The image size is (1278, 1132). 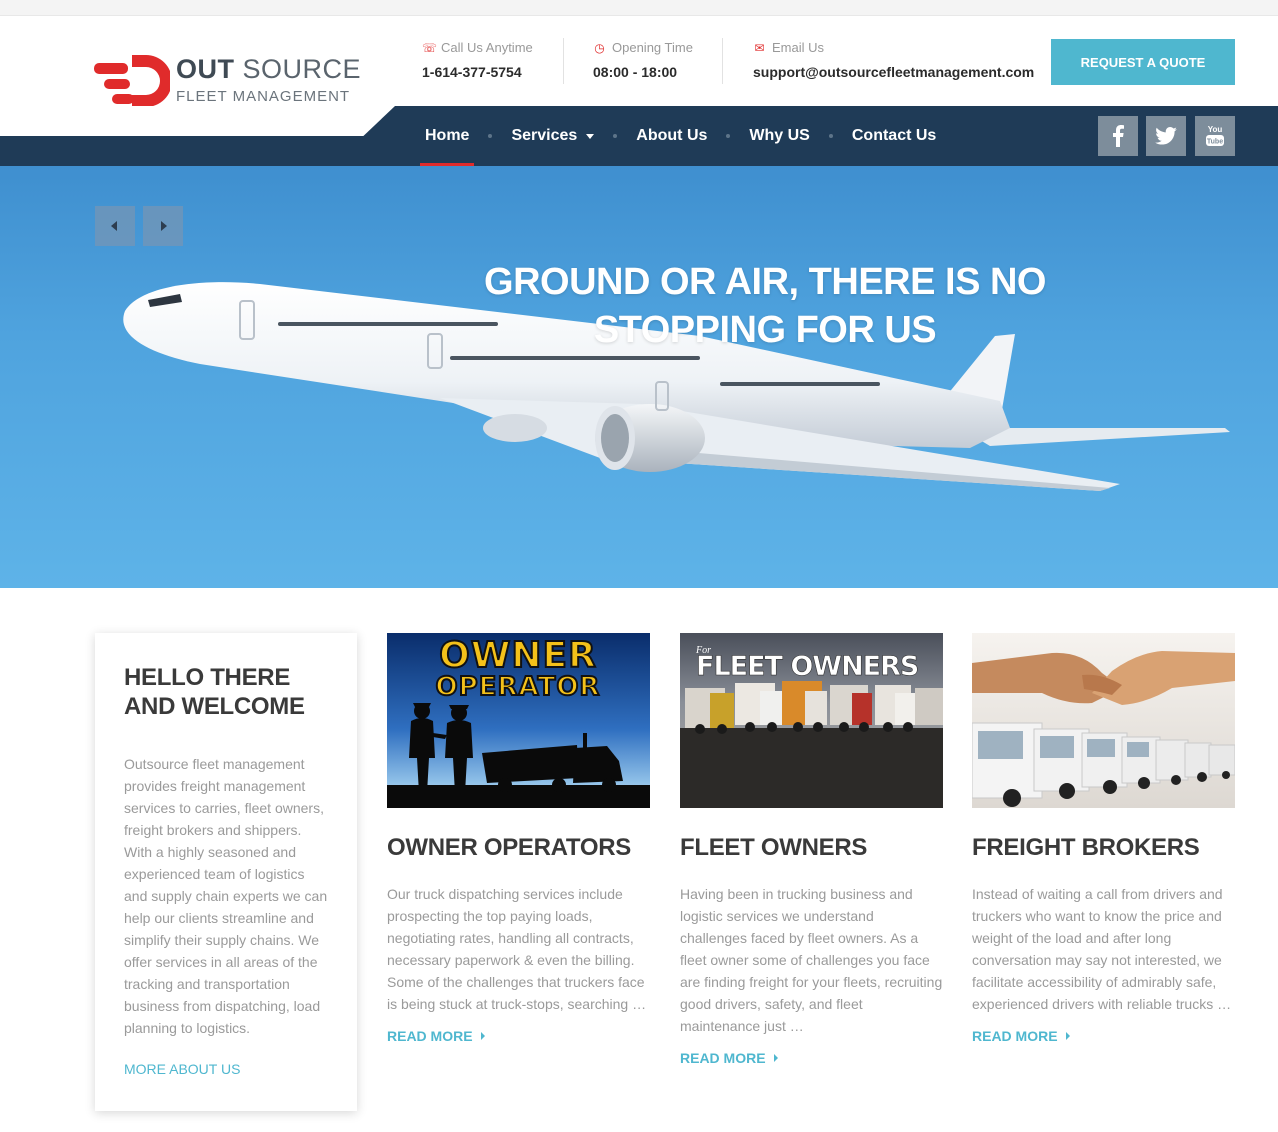 What do you see at coordinates (635, 72) in the screenshot?
I see `hours-value: 08:00 - 18:00` at bounding box center [635, 72].